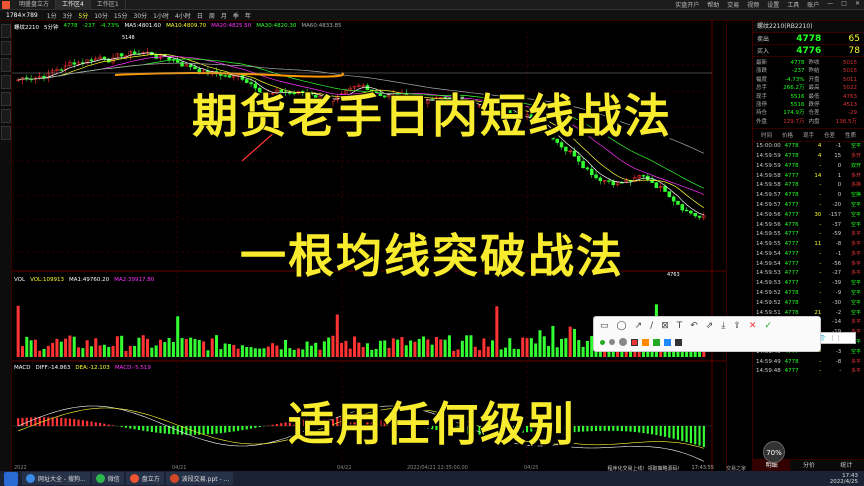 The height and width of the screenshot is (486, 864). I want to click on tab-workspace-1: 工作区1, so click(108, 5).